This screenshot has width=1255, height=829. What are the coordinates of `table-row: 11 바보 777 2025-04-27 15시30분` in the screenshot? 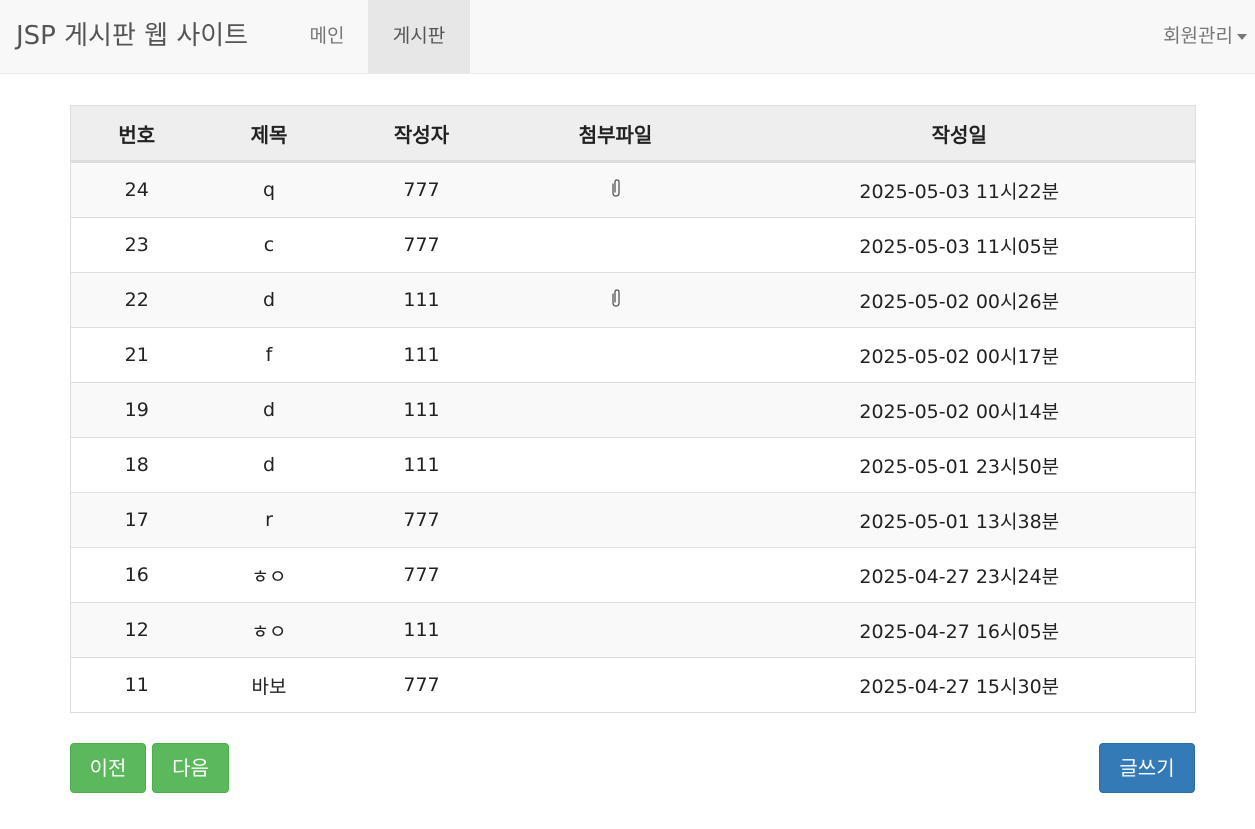 It's located at (633, 685).